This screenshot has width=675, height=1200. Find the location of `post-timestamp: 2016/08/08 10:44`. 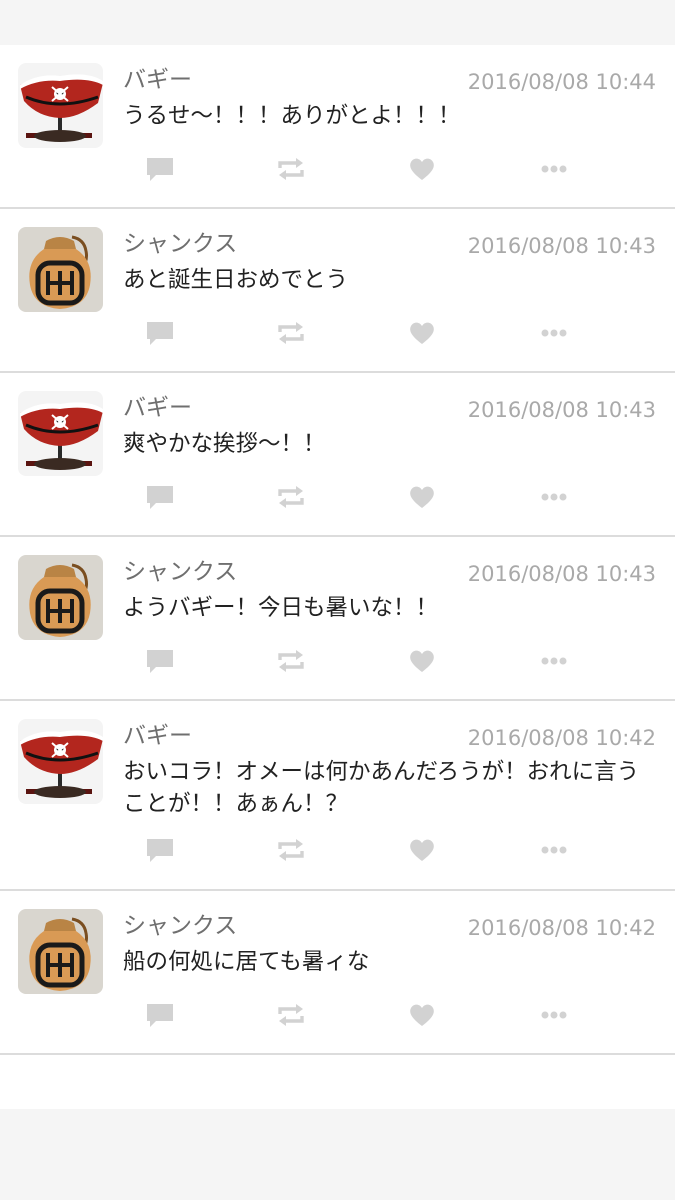

post-timestamp: 2016/08/08 10:44 is located at coordinates (561, 82).